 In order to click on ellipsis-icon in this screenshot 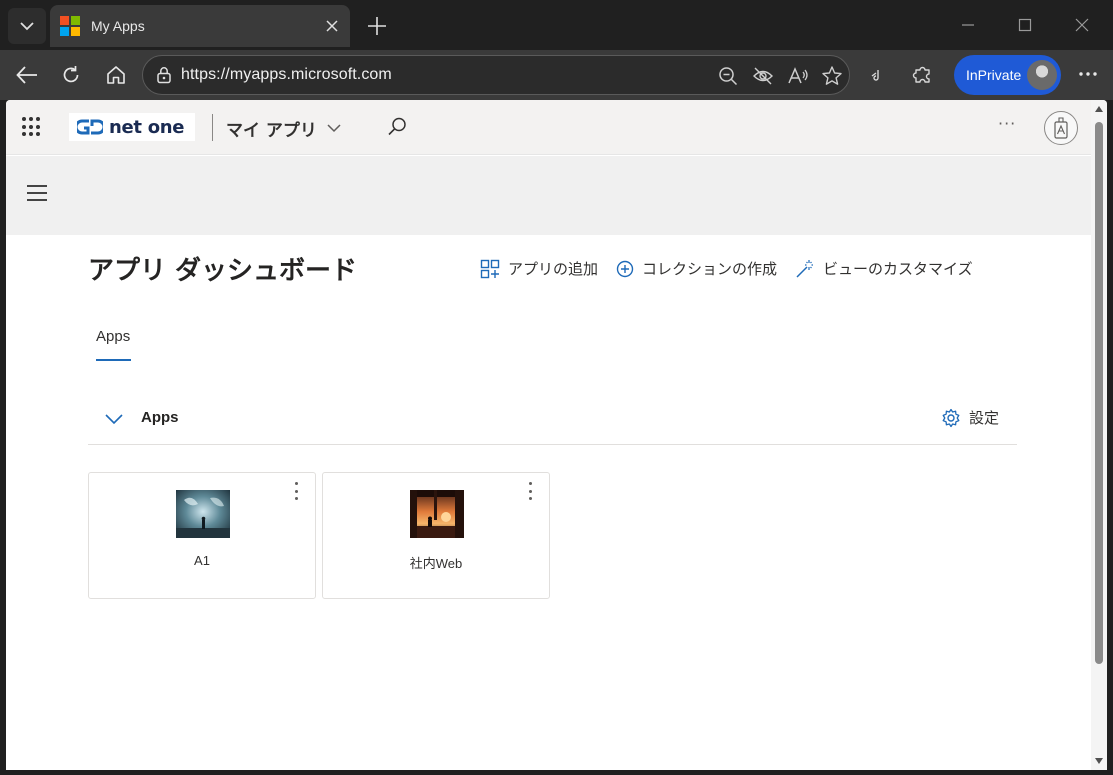, I will do `click(1088, 74)`.